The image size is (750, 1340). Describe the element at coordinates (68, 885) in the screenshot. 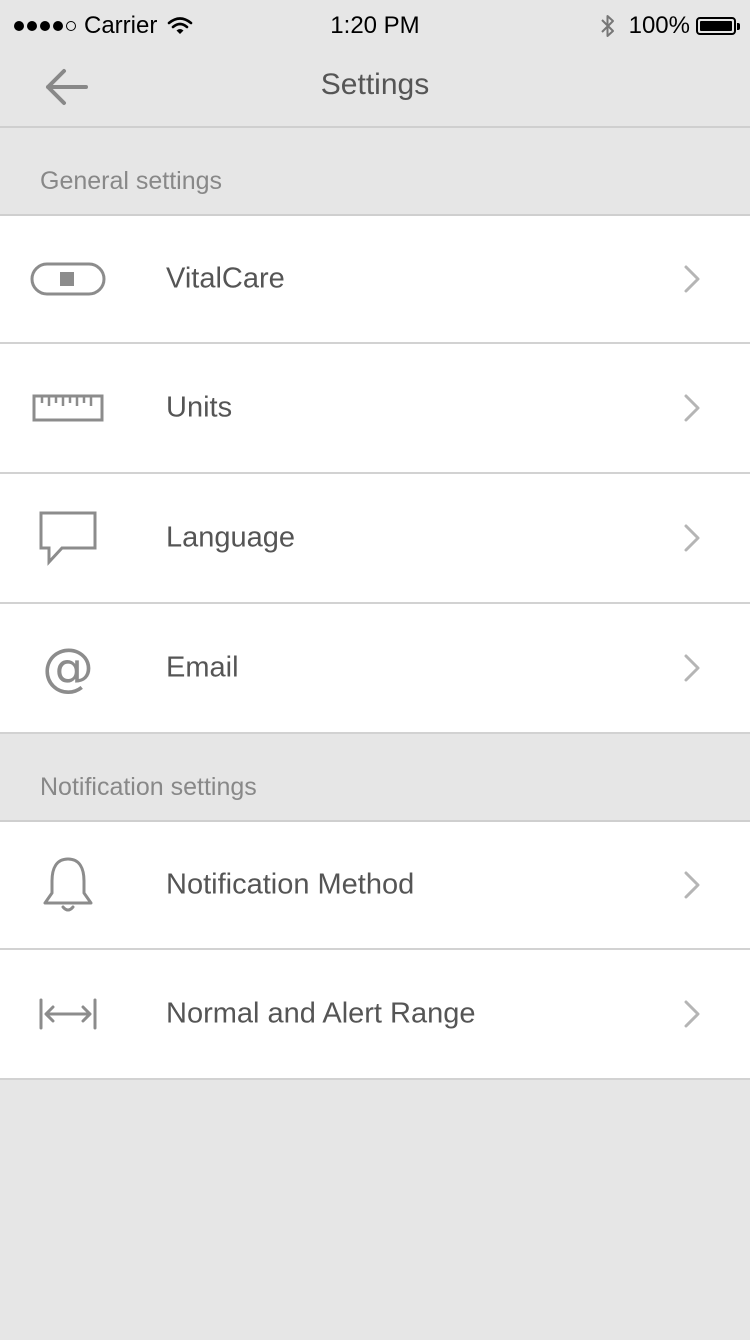

I see `bell-icon` at that location.